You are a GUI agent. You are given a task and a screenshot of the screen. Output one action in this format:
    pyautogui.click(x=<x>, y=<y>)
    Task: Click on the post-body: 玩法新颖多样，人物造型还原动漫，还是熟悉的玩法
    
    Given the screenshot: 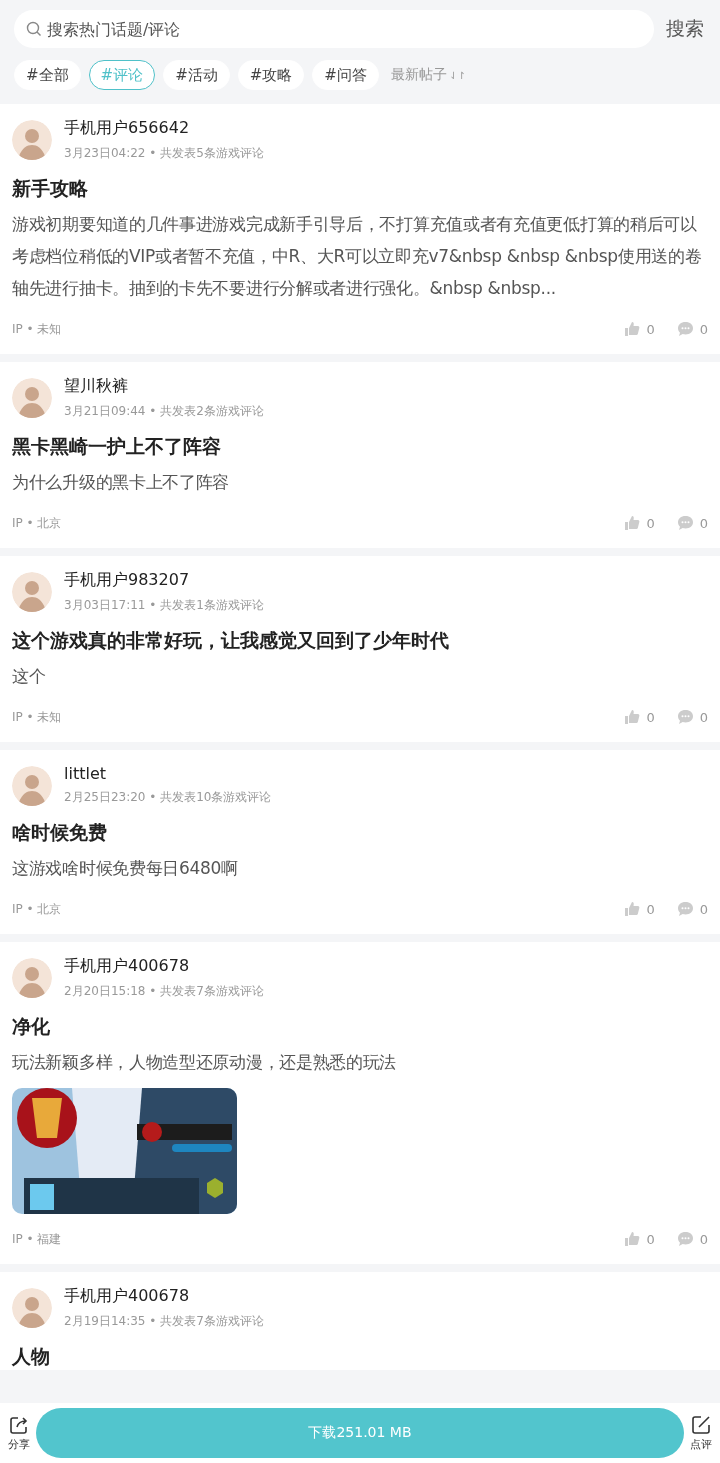 What is the action you would take?
    pyautogui.click(x=205, y=1062)
    